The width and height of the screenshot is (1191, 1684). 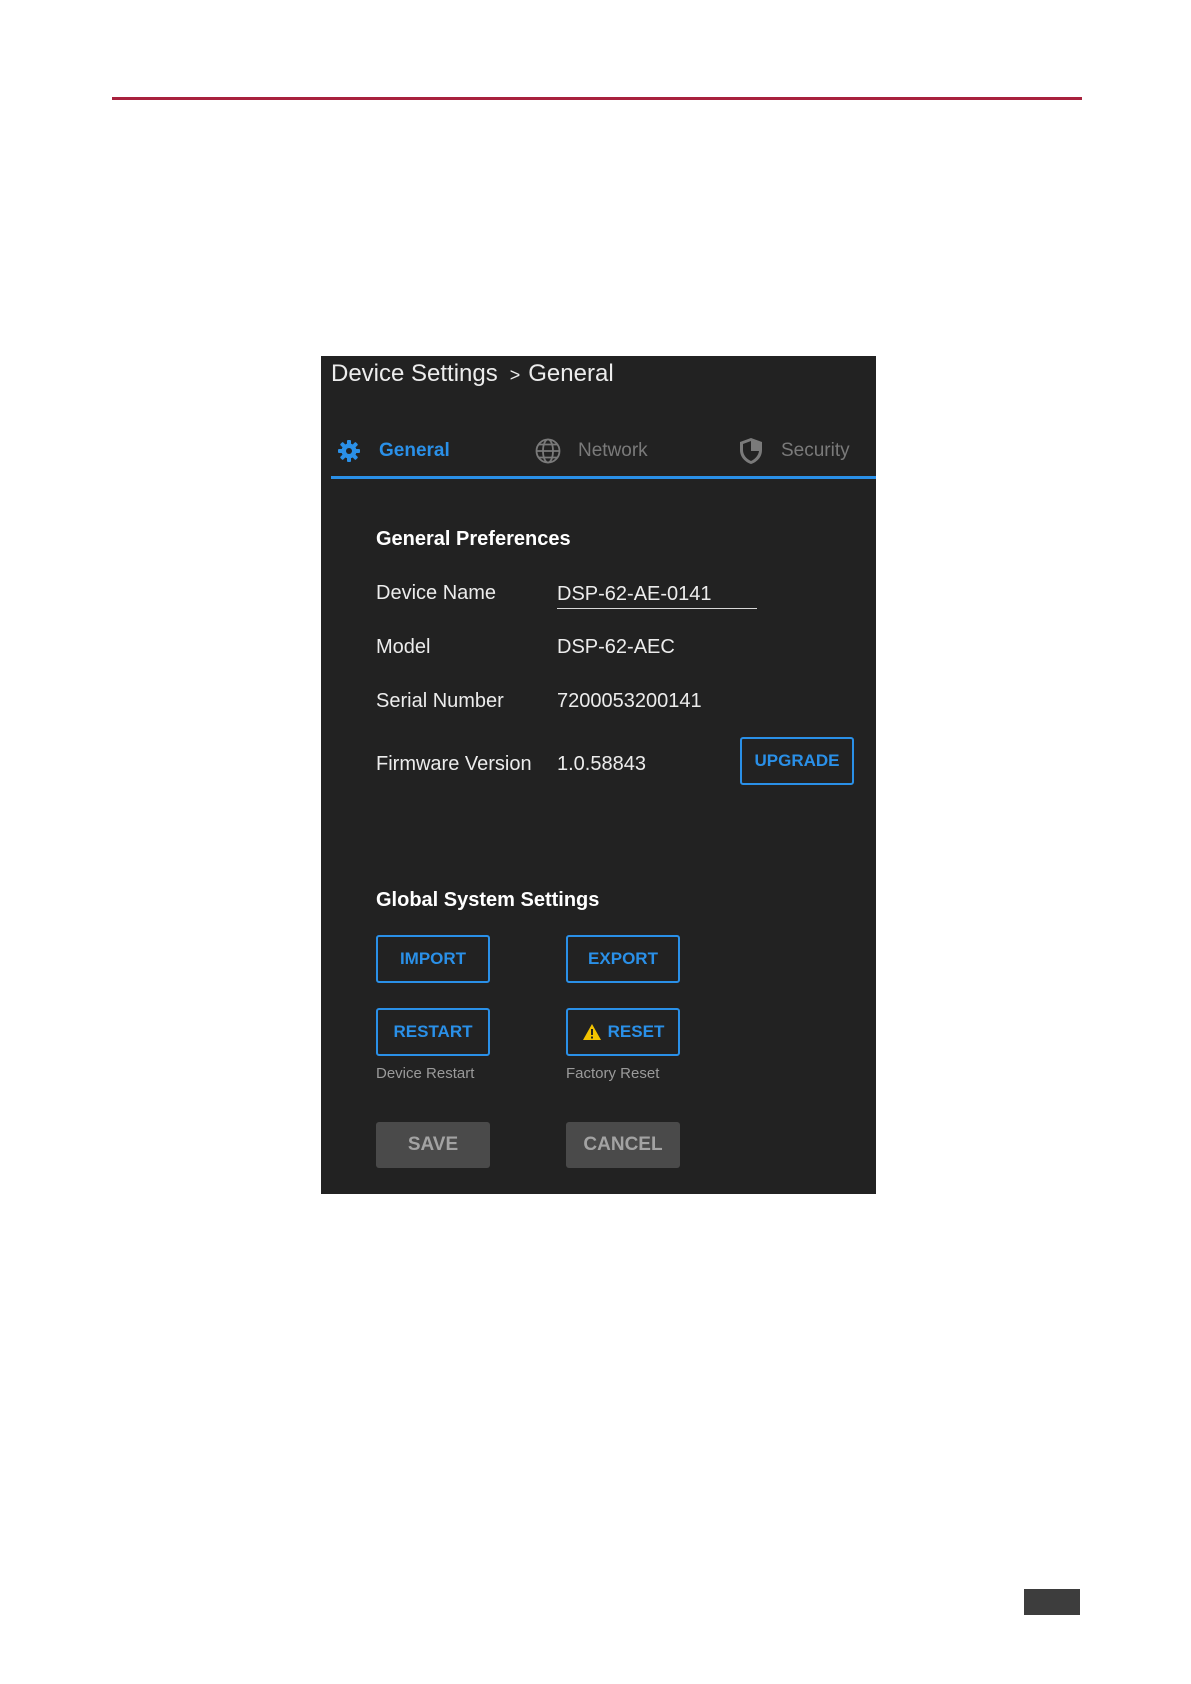 What do you see at coordinates (433, 1145) in the screenshot?
I see `save-button: SAVE` at bounding box center [433, 1145].